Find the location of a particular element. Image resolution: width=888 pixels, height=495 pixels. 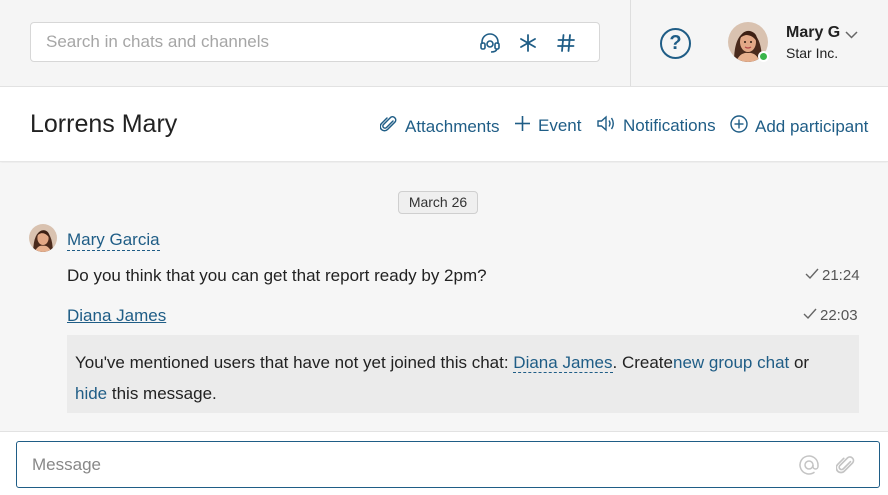

message-composer is located at coordinates (448, 464).